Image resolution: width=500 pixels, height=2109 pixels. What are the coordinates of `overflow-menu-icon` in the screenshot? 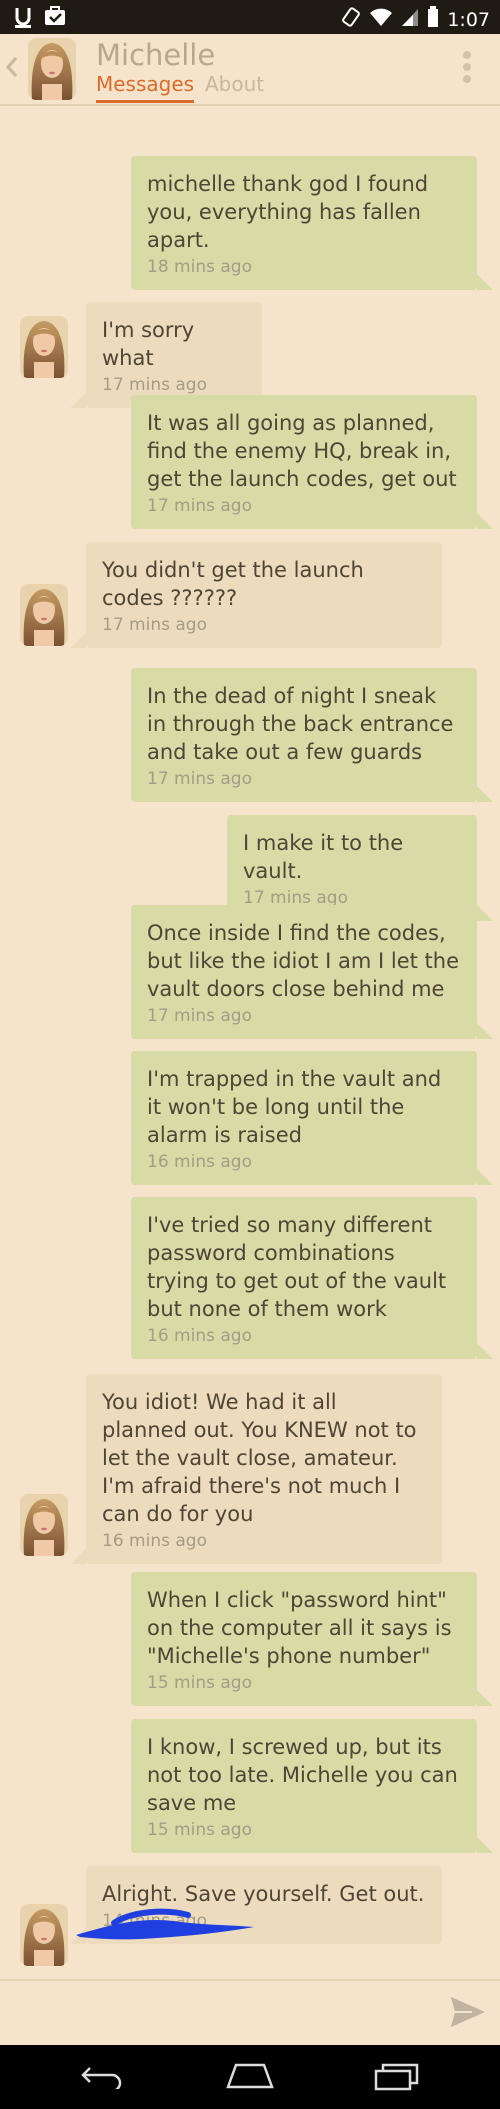 It's located at (467, 69).